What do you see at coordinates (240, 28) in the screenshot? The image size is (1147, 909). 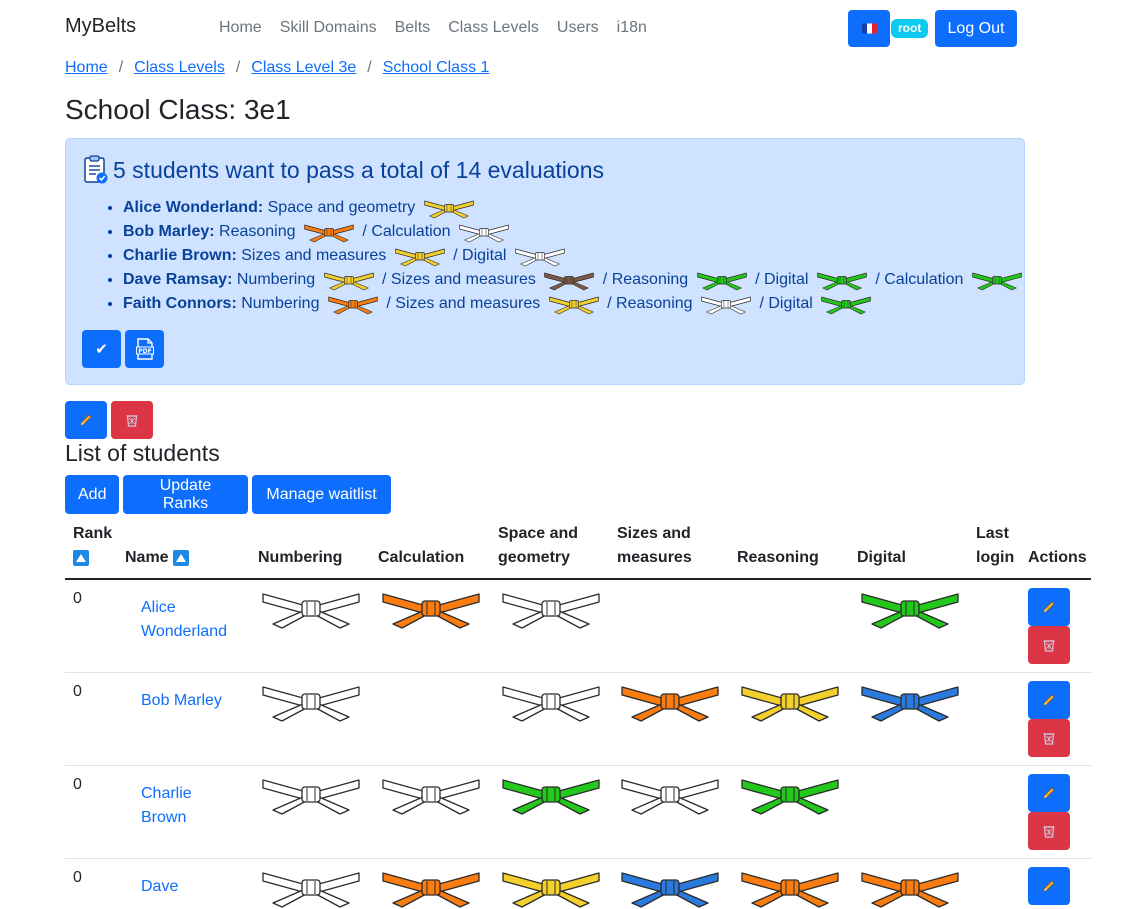 I see `nav-item-home: Home` at bounding box center [240, 28].